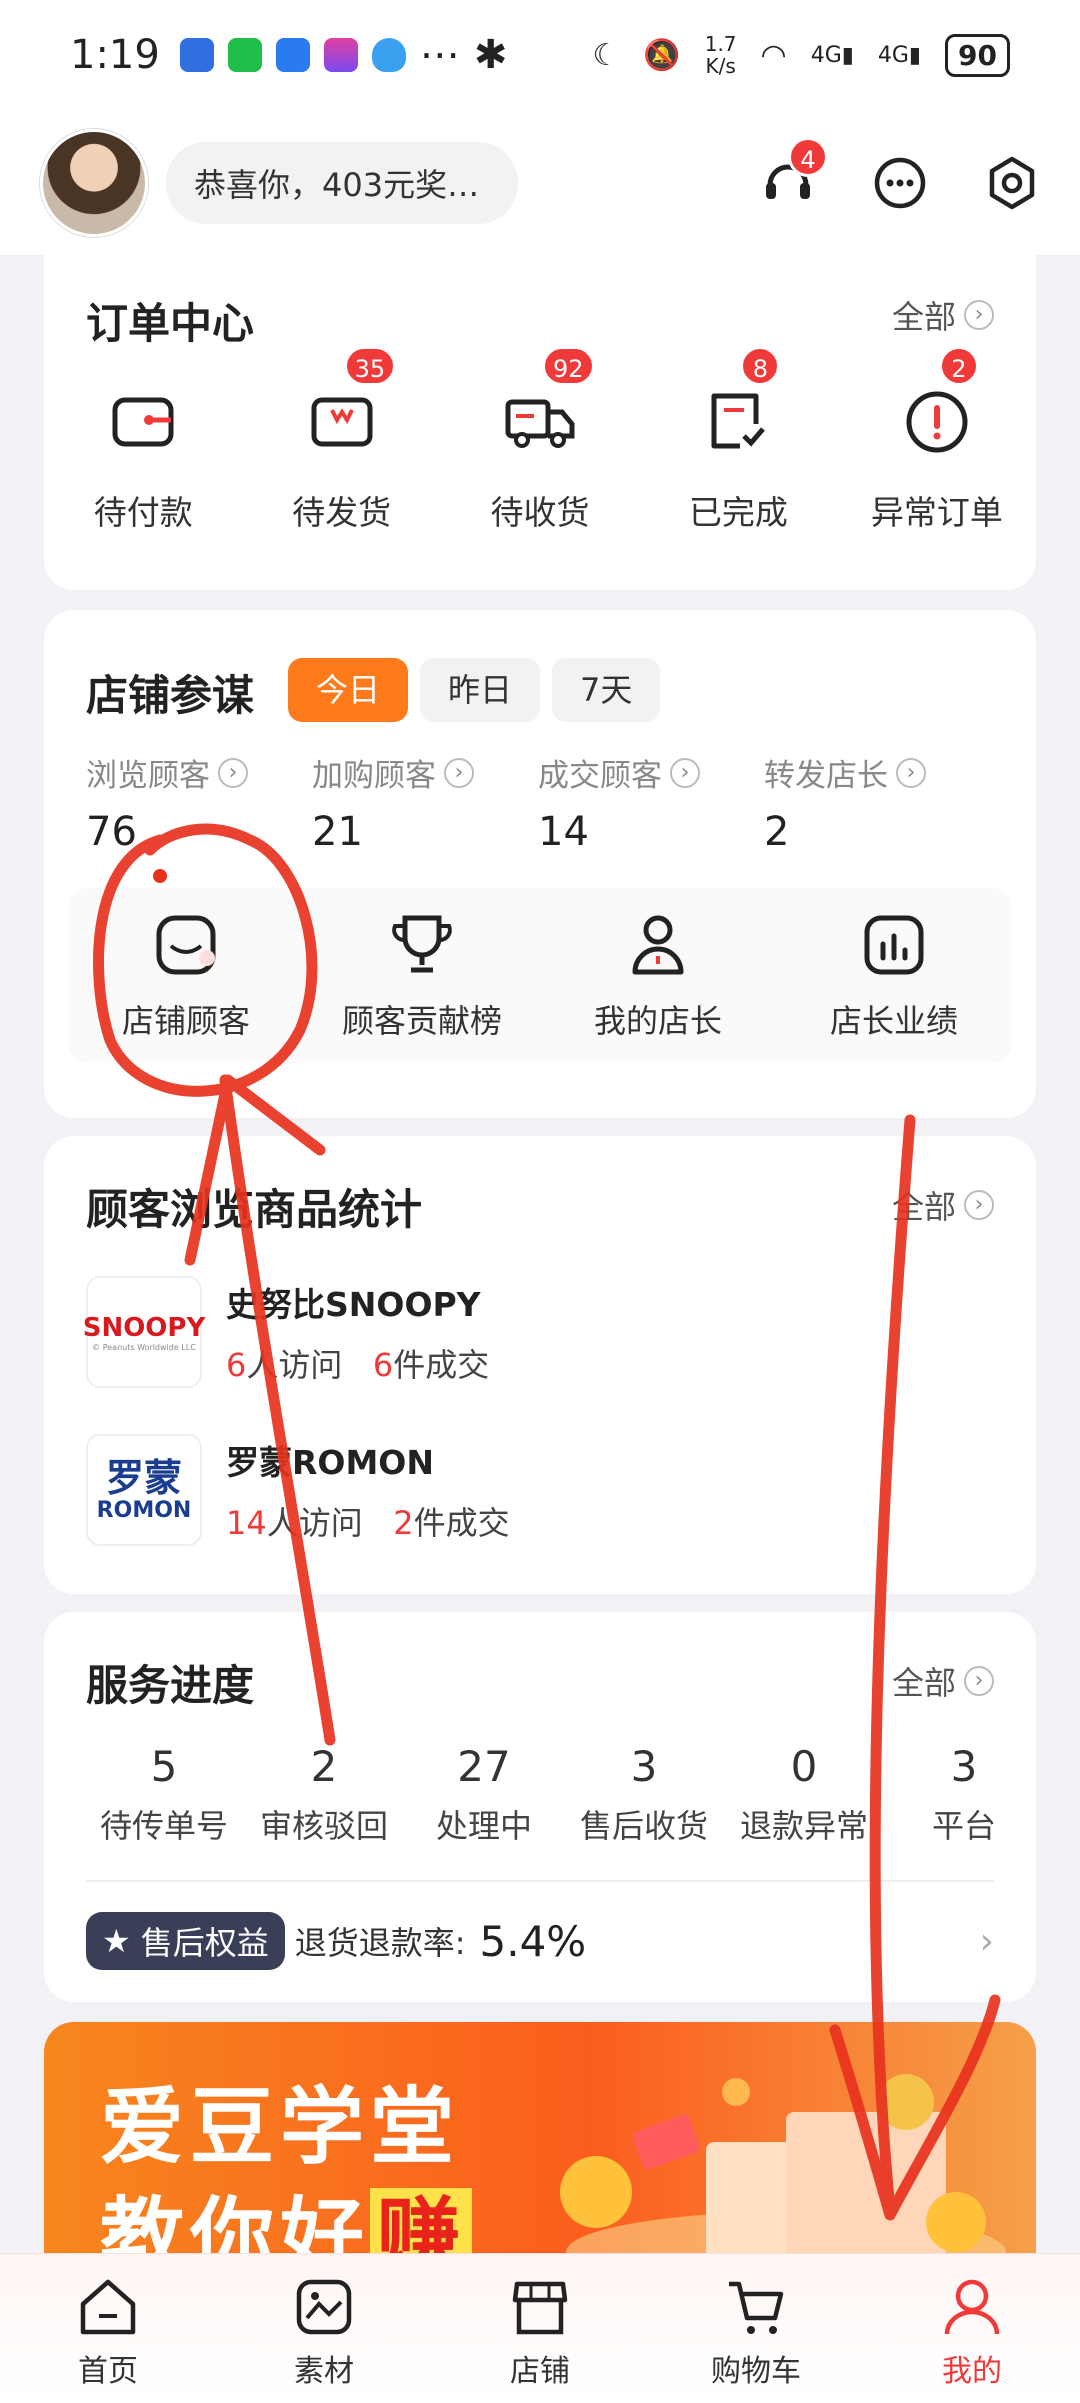 The image size is (1080, 2403). What do you see at coordinates (116, 1941) in the screenshot?
I see `star-icon: ★` at bounding box center [116, 1941].